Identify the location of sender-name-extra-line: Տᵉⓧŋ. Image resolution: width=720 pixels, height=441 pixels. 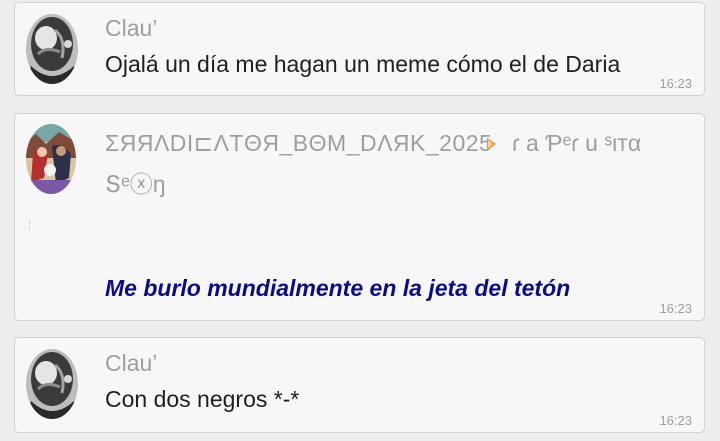
(135, 184).